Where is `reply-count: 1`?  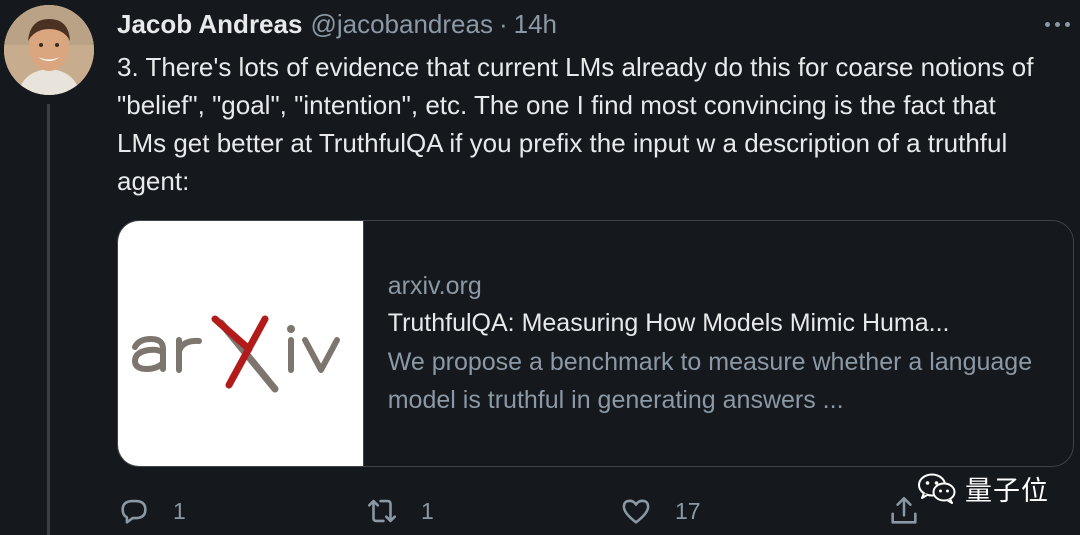
reply-count: 1 is located at coordinates (179, 510).